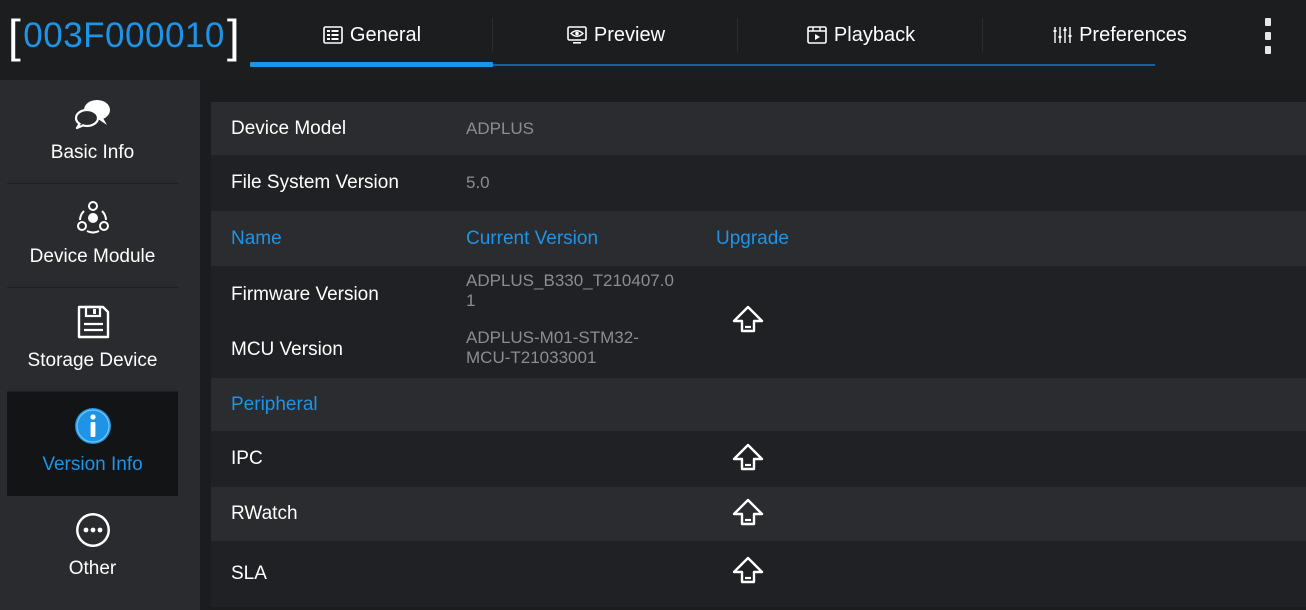  What do you see at coordinates (570, 291) in the screenshot?
I see `firmware-version-value: ADPLUS_B330_T210407.0 1` at bounding box center [570, 291].